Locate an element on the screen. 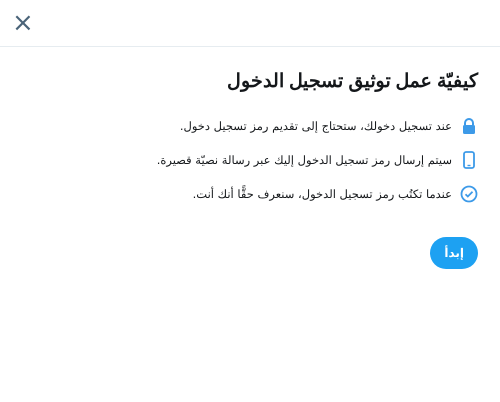  dialog-title: كيفيّة عمل توثيق تسجيل الدخول is located at coordinates (352, 81).